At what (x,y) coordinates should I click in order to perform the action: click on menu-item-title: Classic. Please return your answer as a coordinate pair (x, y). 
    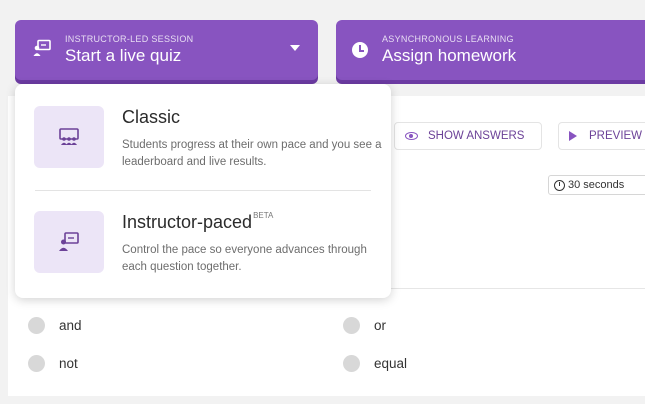
    Looking at the image, I should click on (151, 117).